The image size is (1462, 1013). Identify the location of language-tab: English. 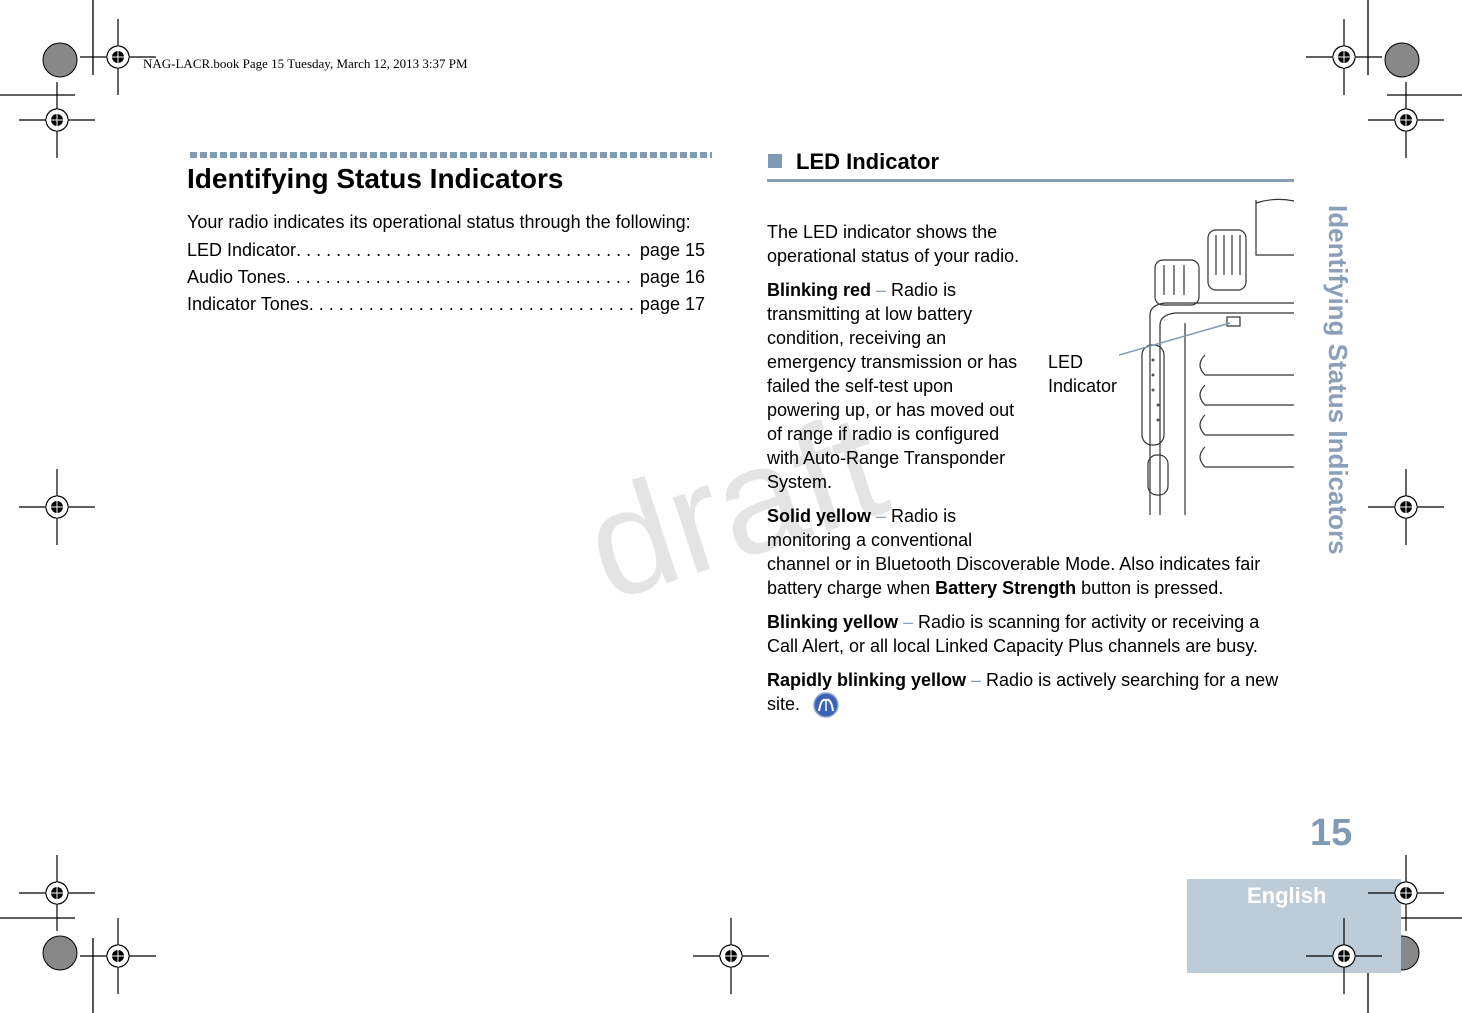
(1294, 926).